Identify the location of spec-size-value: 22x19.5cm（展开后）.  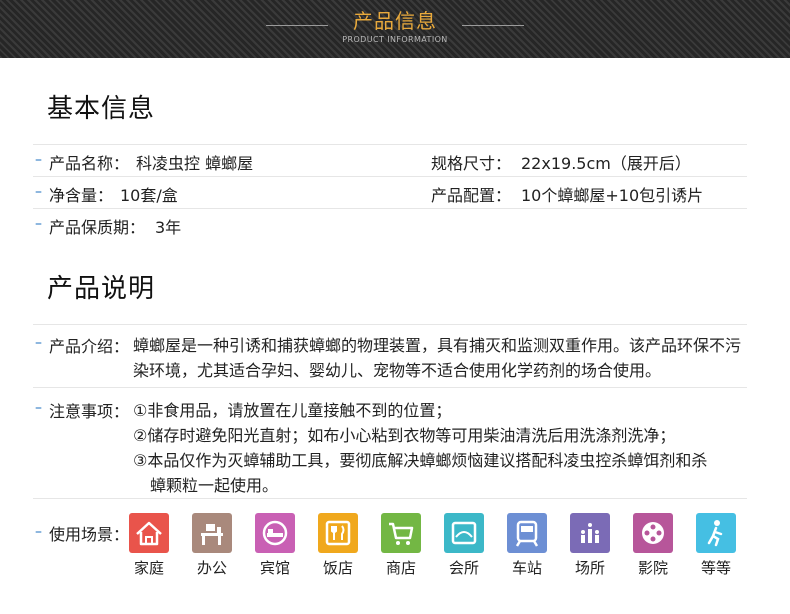
(606, 163).